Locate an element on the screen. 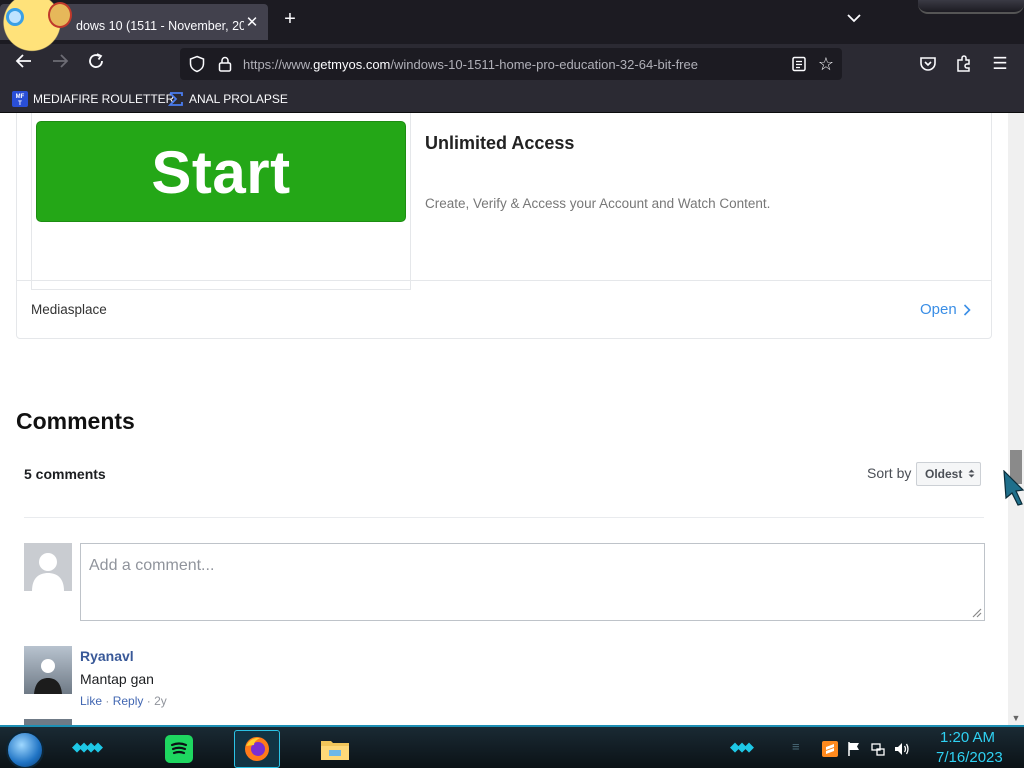 The height and width of the screenshot is (768, 1024). file-explorer-icon is located at coordinates (335, 750).